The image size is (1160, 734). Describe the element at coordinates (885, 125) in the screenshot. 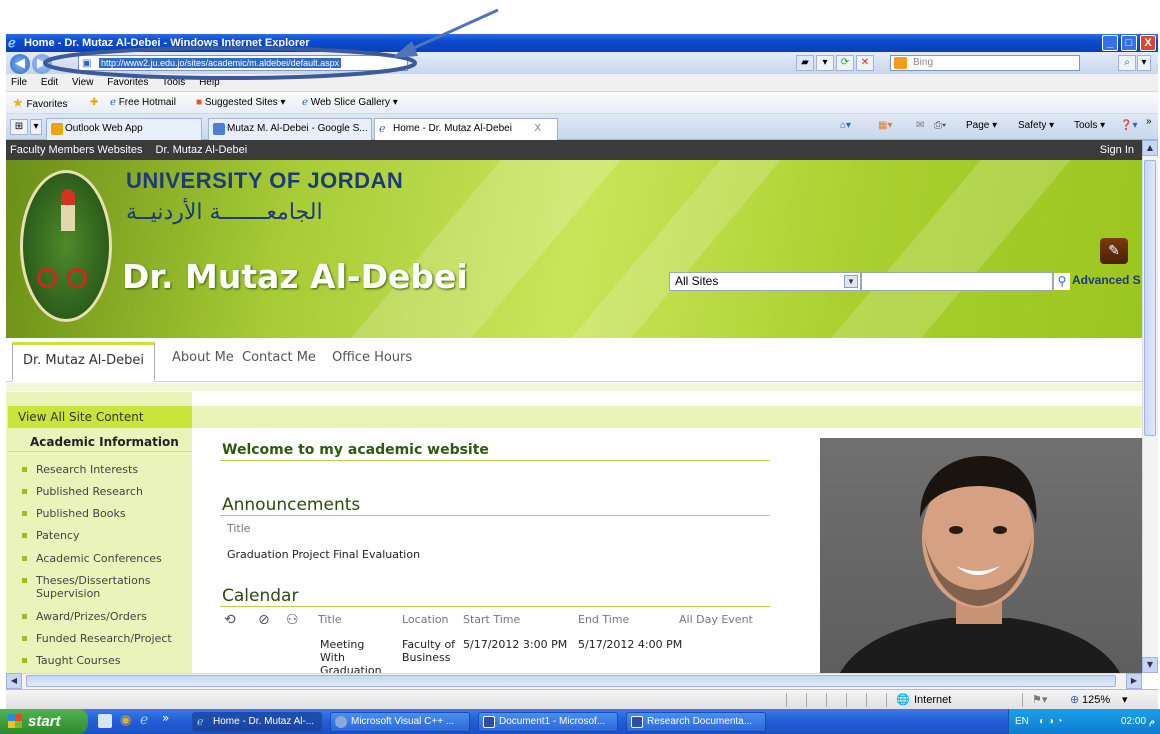

I see `feeds-icon: ▦▾` at that location.